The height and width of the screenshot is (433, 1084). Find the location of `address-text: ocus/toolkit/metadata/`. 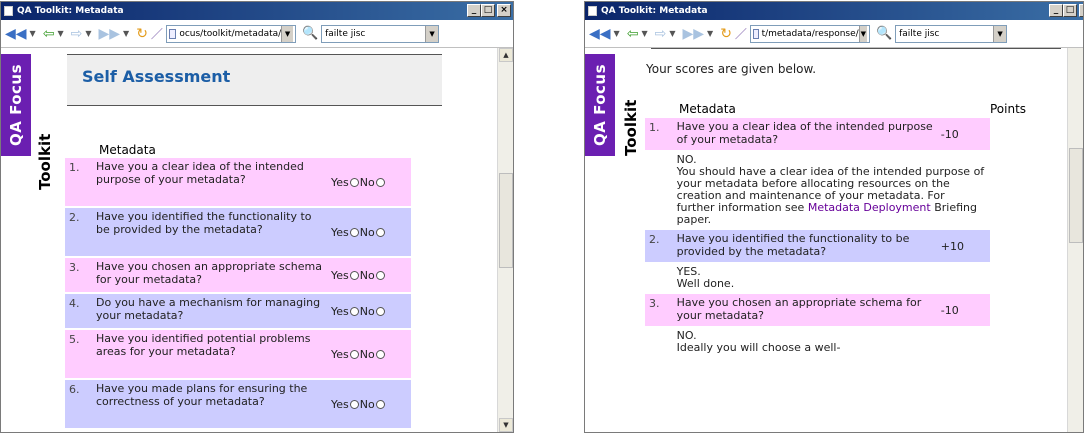

address-text: ocus/toolkit/metadata/ is located at coordinates (230, 33).